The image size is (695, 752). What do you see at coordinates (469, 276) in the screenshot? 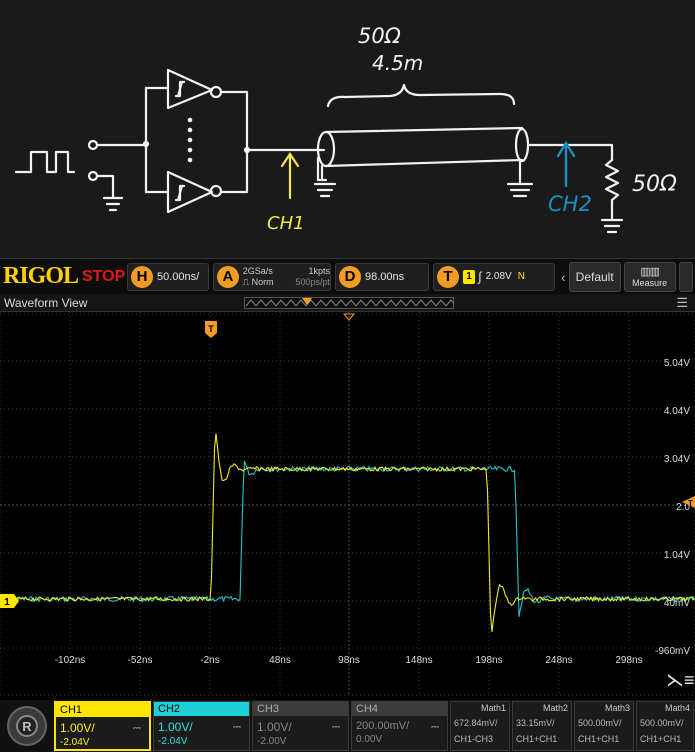
I see `trigger-source: 1` at bounding box center [469, 276].